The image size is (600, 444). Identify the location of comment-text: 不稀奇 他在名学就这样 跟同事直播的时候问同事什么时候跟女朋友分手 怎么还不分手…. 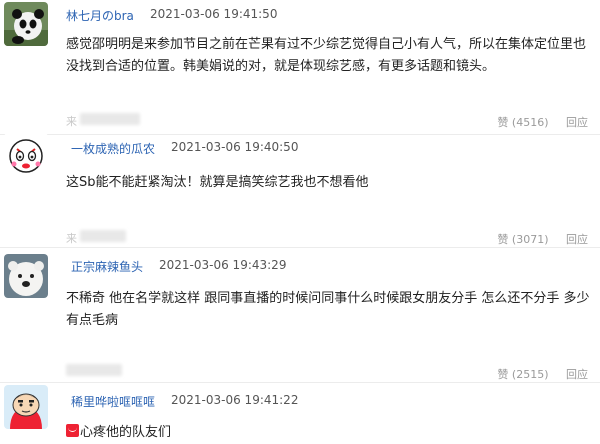
(328, 309).